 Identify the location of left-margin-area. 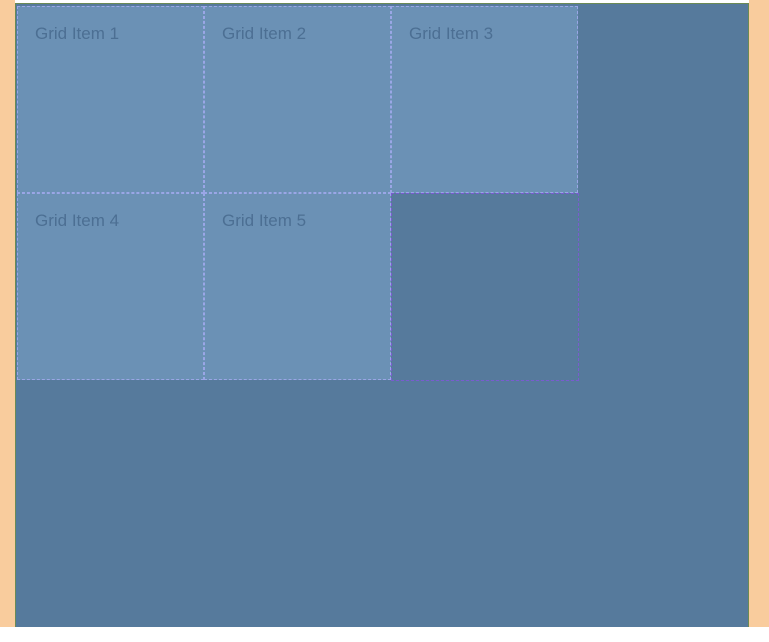
(7, 313).